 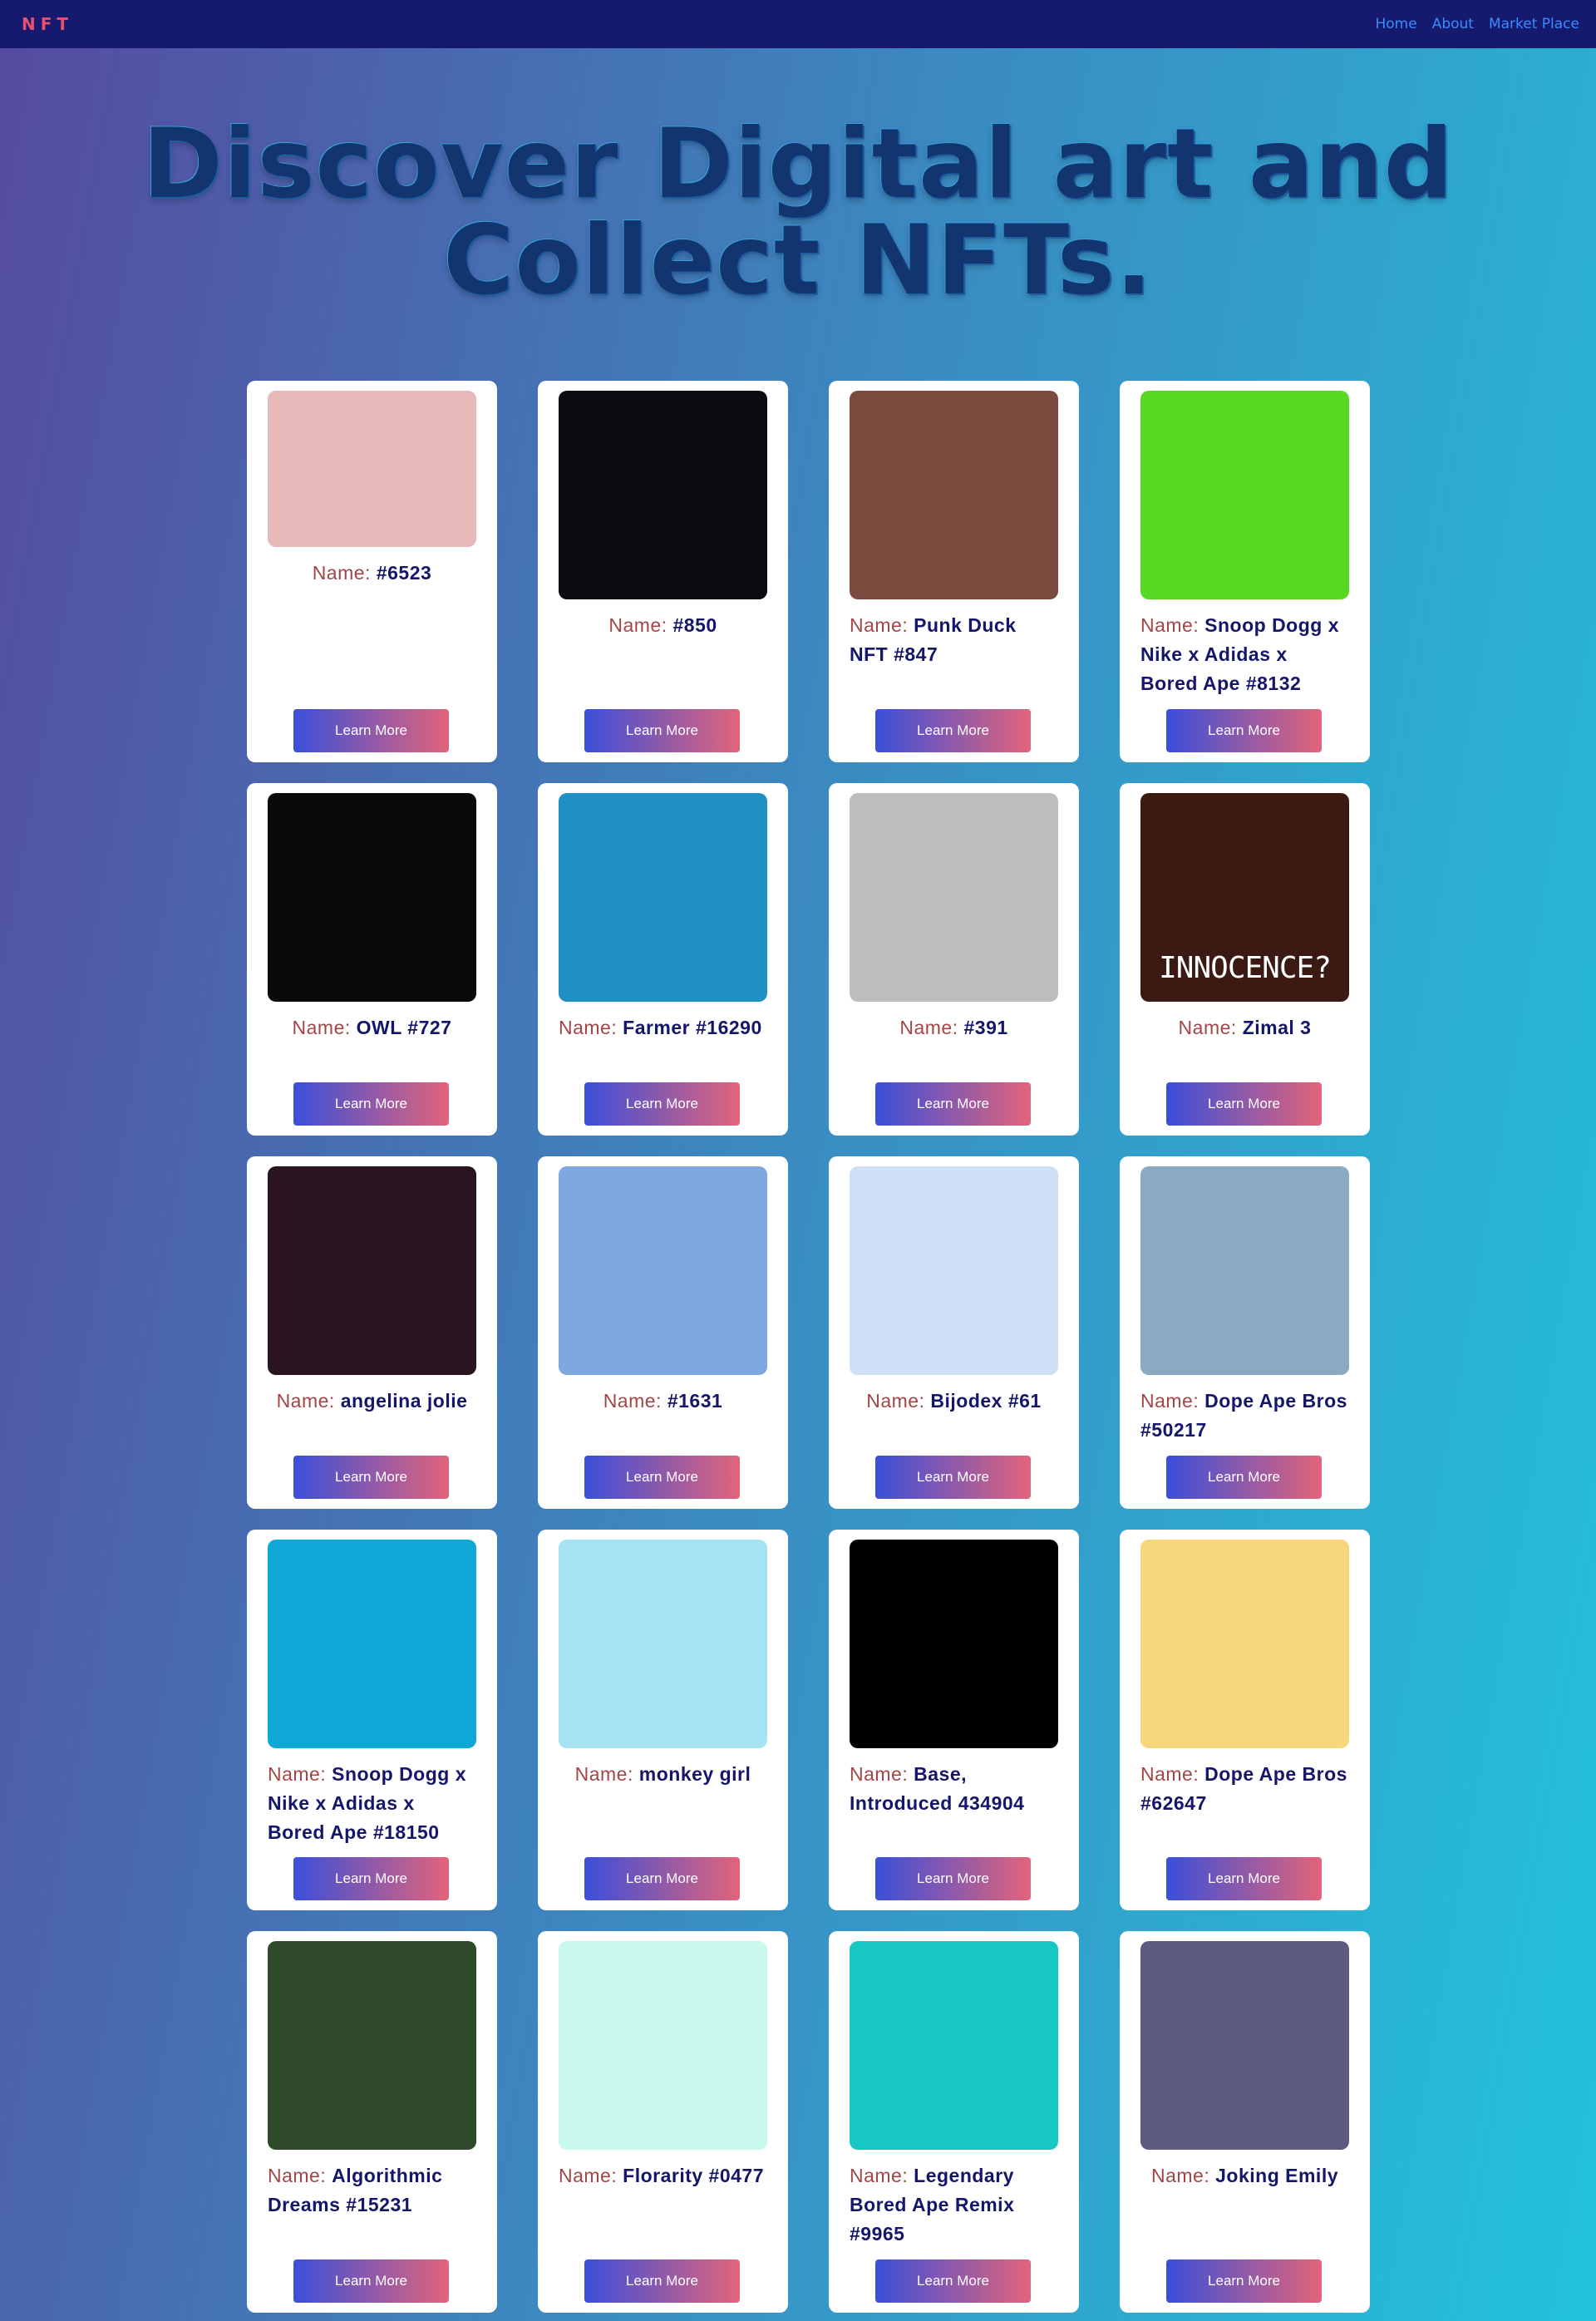 I want to click on halo-ape-icon, so click(x=372, y=1644).